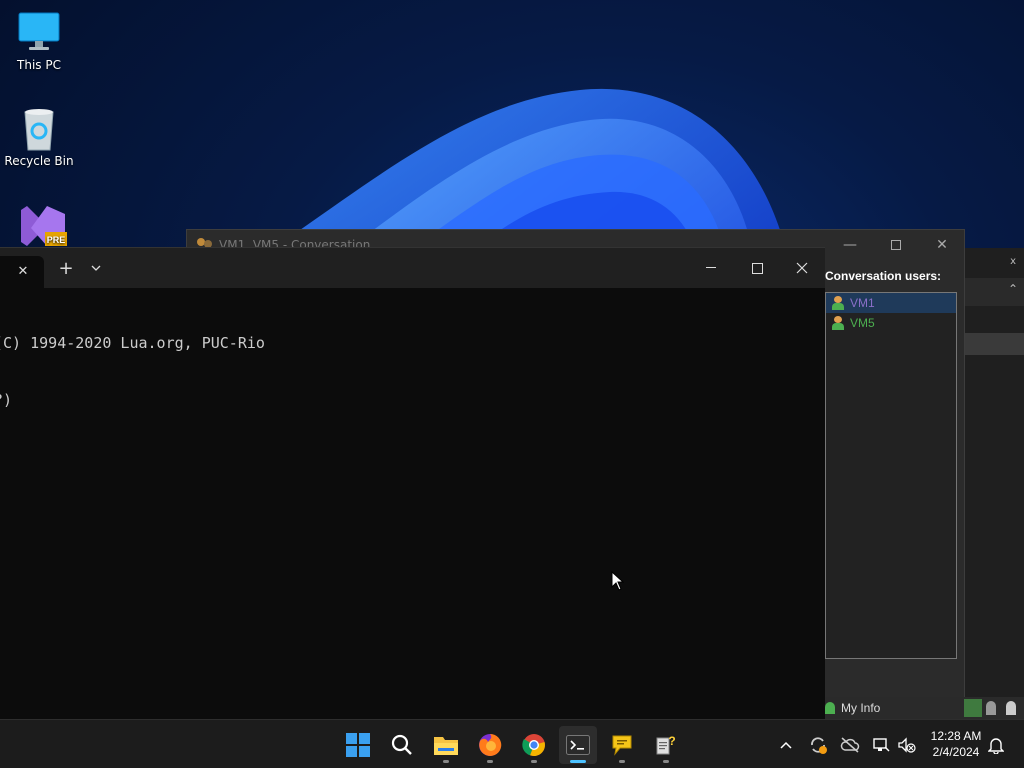  I want to click on search-icon, so click(401, 744).